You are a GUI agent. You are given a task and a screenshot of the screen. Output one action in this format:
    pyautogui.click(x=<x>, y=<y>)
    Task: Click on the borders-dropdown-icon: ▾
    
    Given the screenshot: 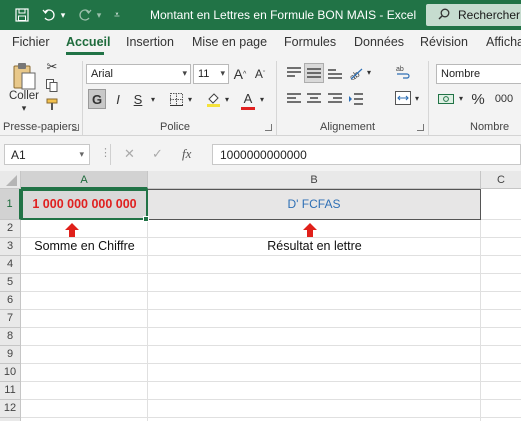 What is the action you would take?
    pyautogui.click(x=190, y=99)
    